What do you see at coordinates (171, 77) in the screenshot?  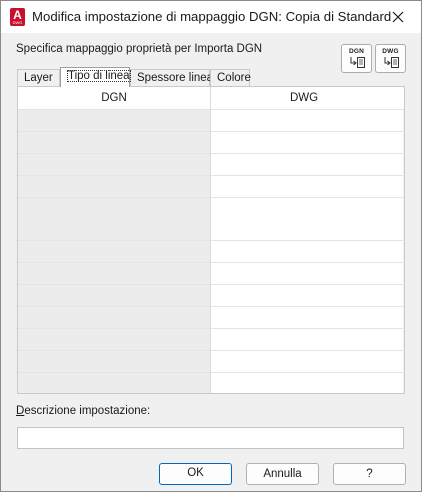 I see `tab-spessore-linea: Spessore linea` at bounding box center [171, 77].